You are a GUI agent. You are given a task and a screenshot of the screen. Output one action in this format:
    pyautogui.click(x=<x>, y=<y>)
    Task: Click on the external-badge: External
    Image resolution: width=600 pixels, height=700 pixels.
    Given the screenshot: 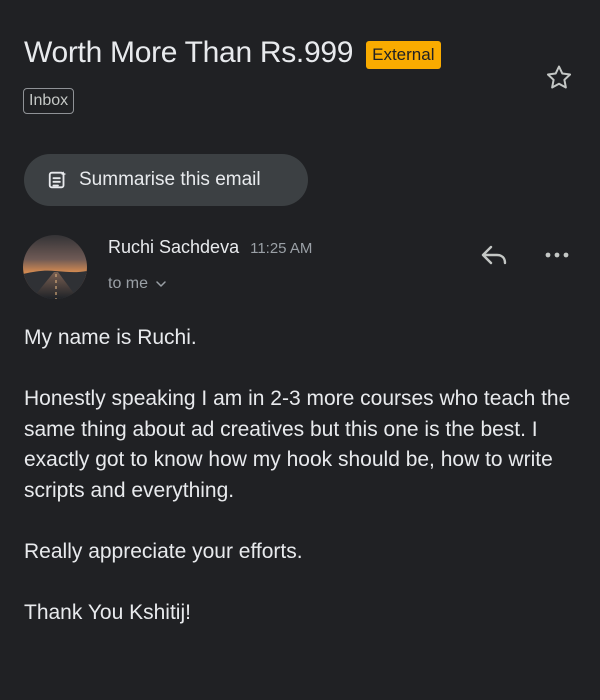 What is the action you would take?
    pyautogui.click(x=403, y=55)
    